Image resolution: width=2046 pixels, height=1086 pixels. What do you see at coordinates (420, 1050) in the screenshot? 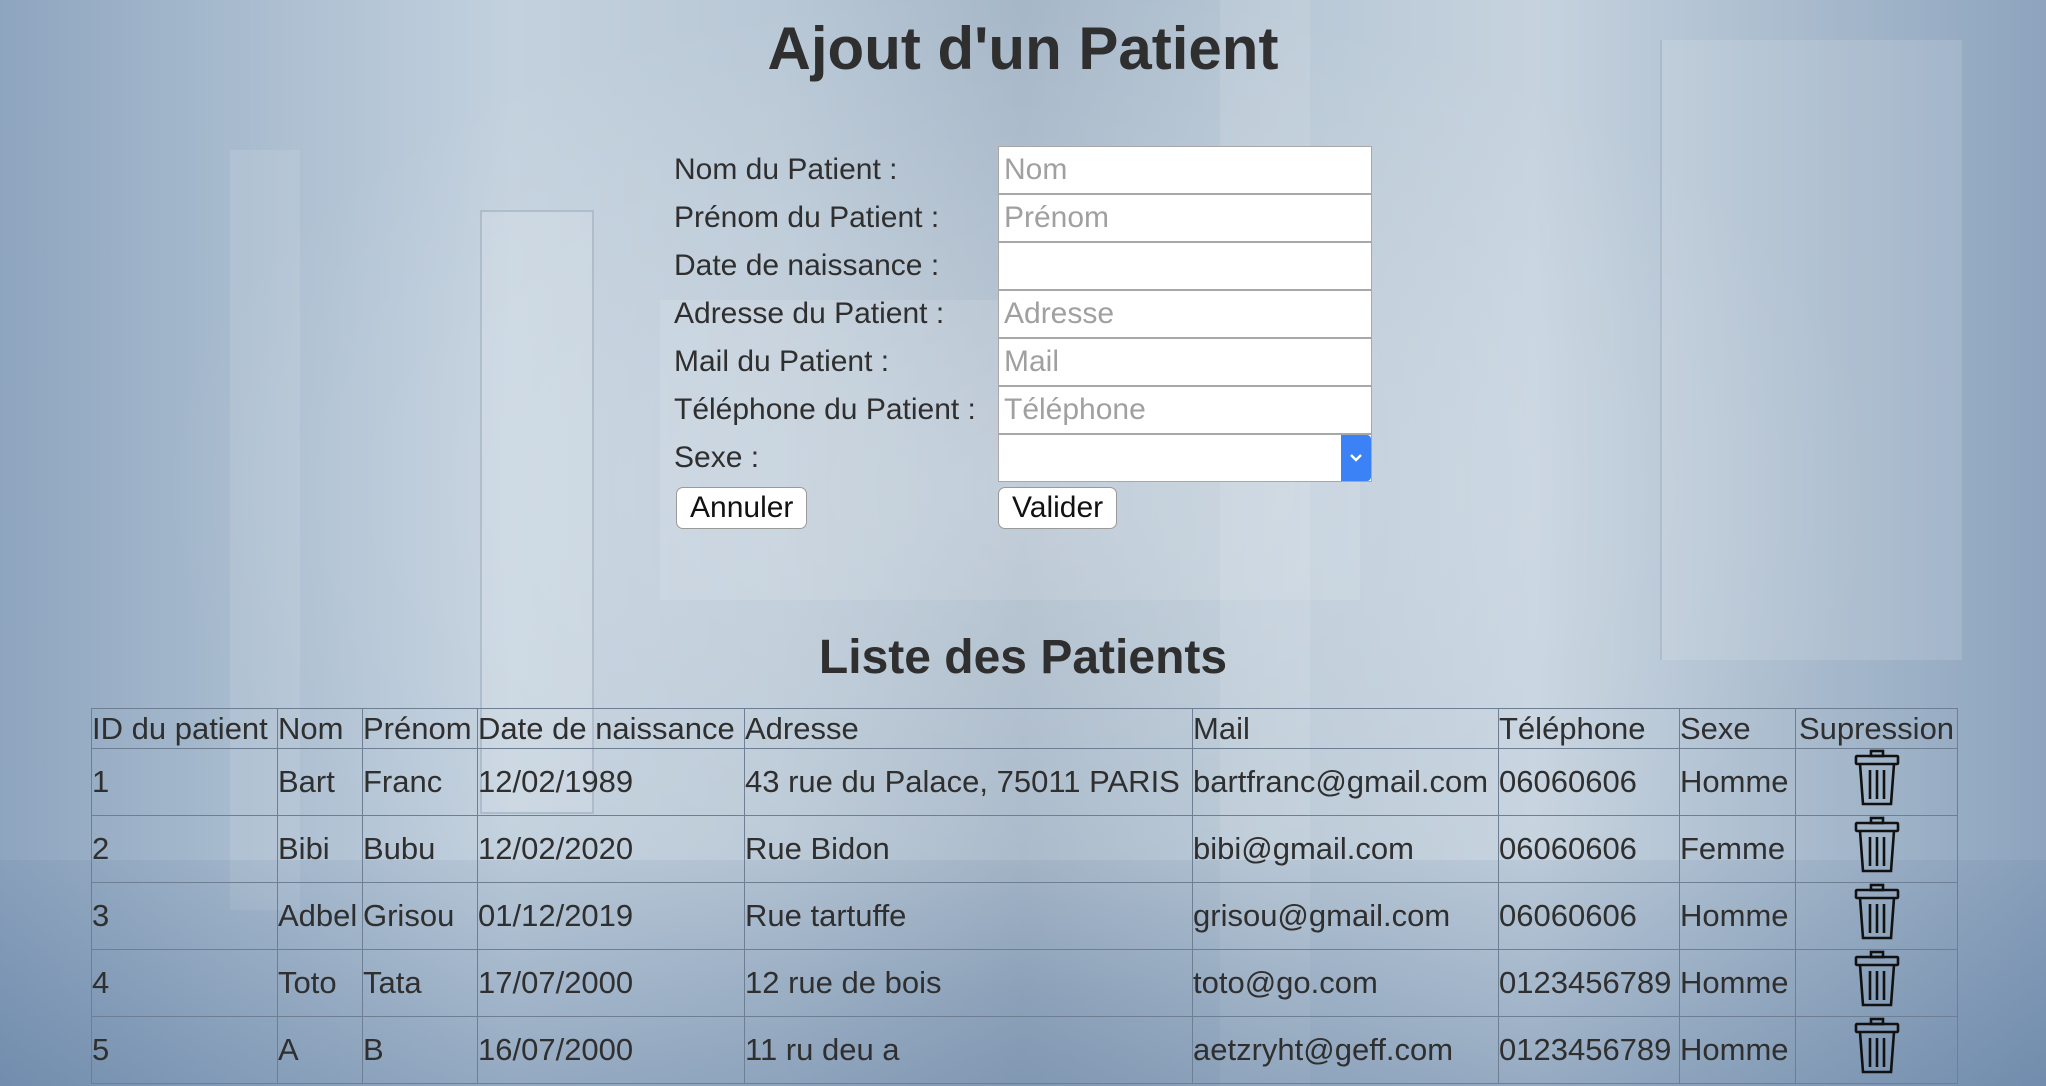
I see `cell-prenom: B` at bounding box center [420, 1050].